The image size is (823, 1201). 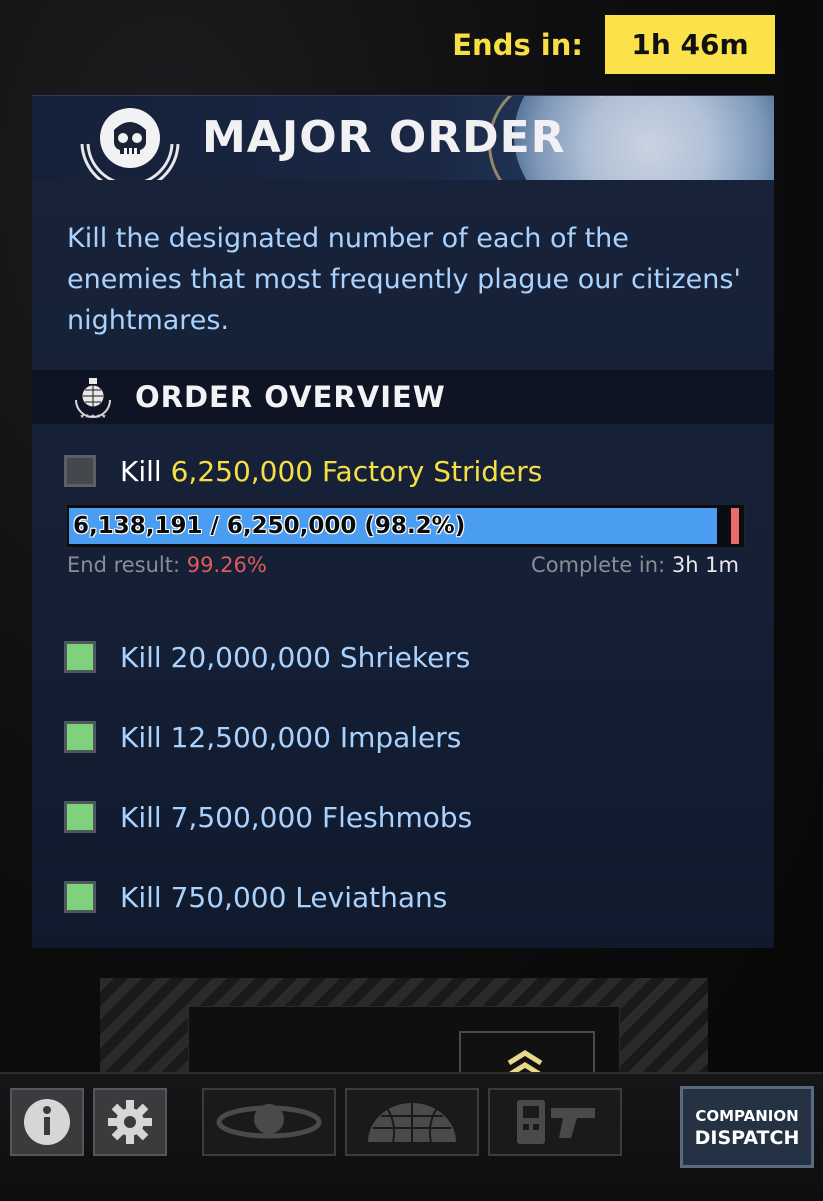 I want to click on dispatch-label: DISPATCH, so click(x=747, y=1138).